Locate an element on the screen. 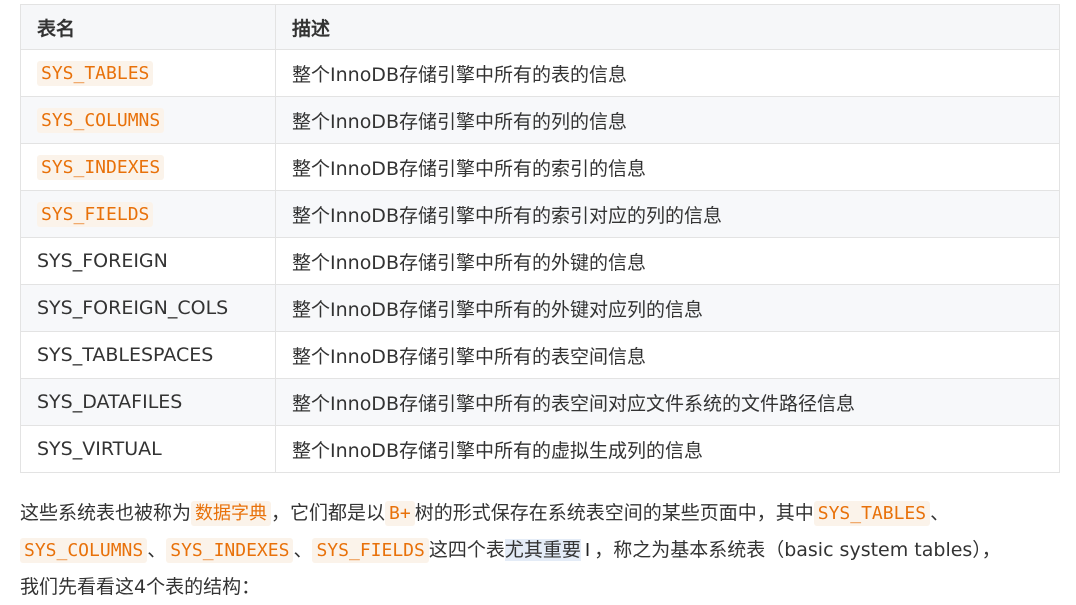  inline-code-sys-tables: SYS_TABLES is located at coordinates (872, 513).